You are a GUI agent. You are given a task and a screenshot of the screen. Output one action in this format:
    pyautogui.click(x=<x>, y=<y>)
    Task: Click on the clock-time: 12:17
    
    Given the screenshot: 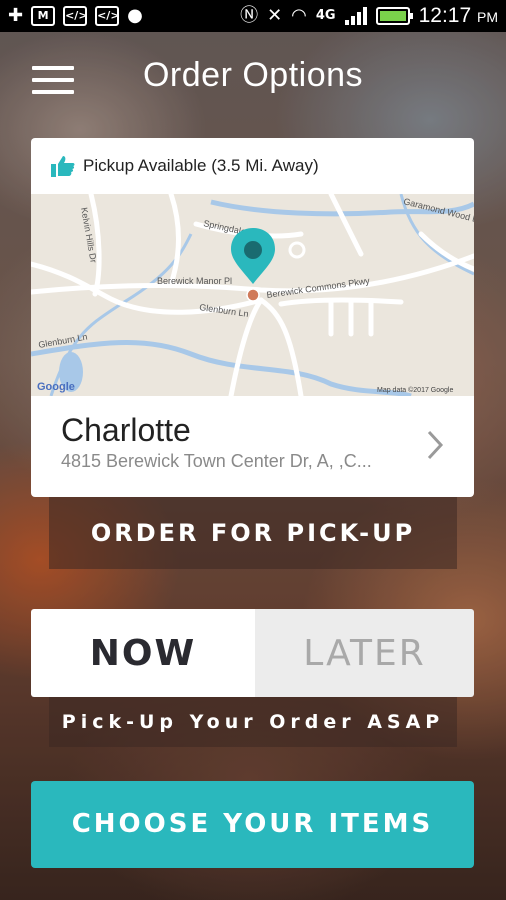 What is the action you would take?
    pyautogui.click(x=445, y=15)
    